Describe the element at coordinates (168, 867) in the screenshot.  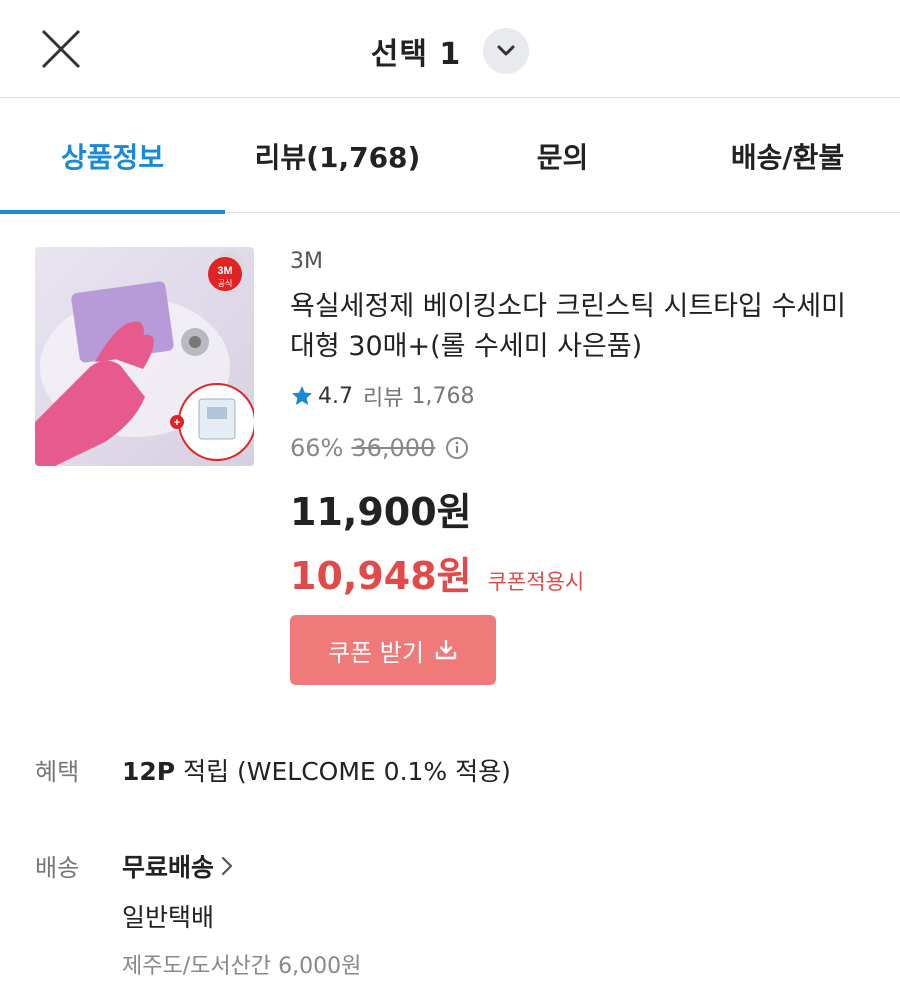
I see `shipping-value: 무료배송` at that location.